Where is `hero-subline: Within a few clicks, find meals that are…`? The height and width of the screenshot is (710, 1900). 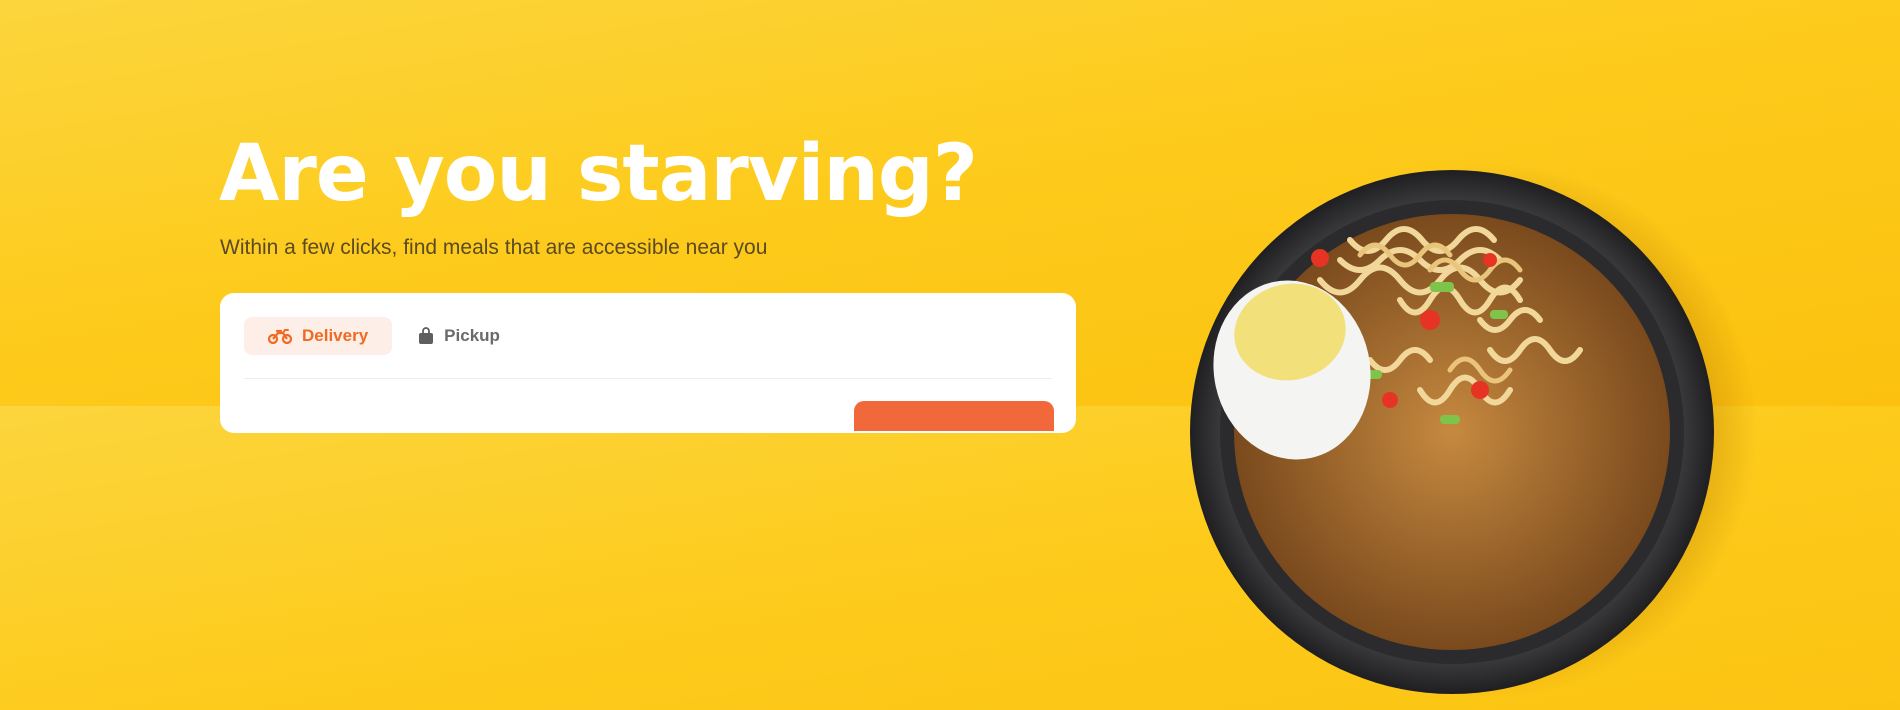
hero-subline: Within a few clicks, find meals that are… is located at coordinates (494, 247).